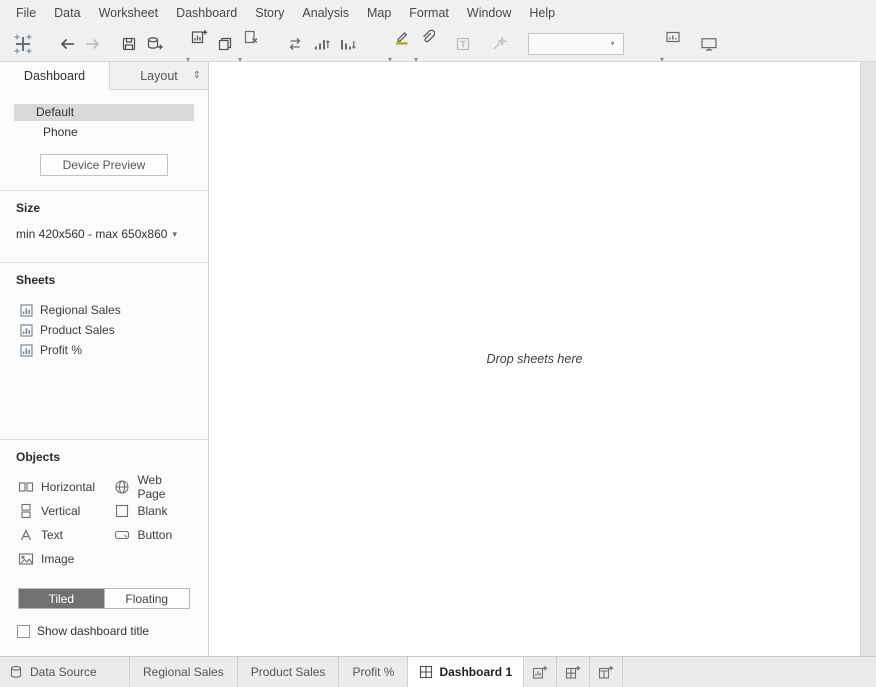 Image resolution: width=876 pixels, height=687 pixels. I want to click on menu-data: Data, so click(67, 13).